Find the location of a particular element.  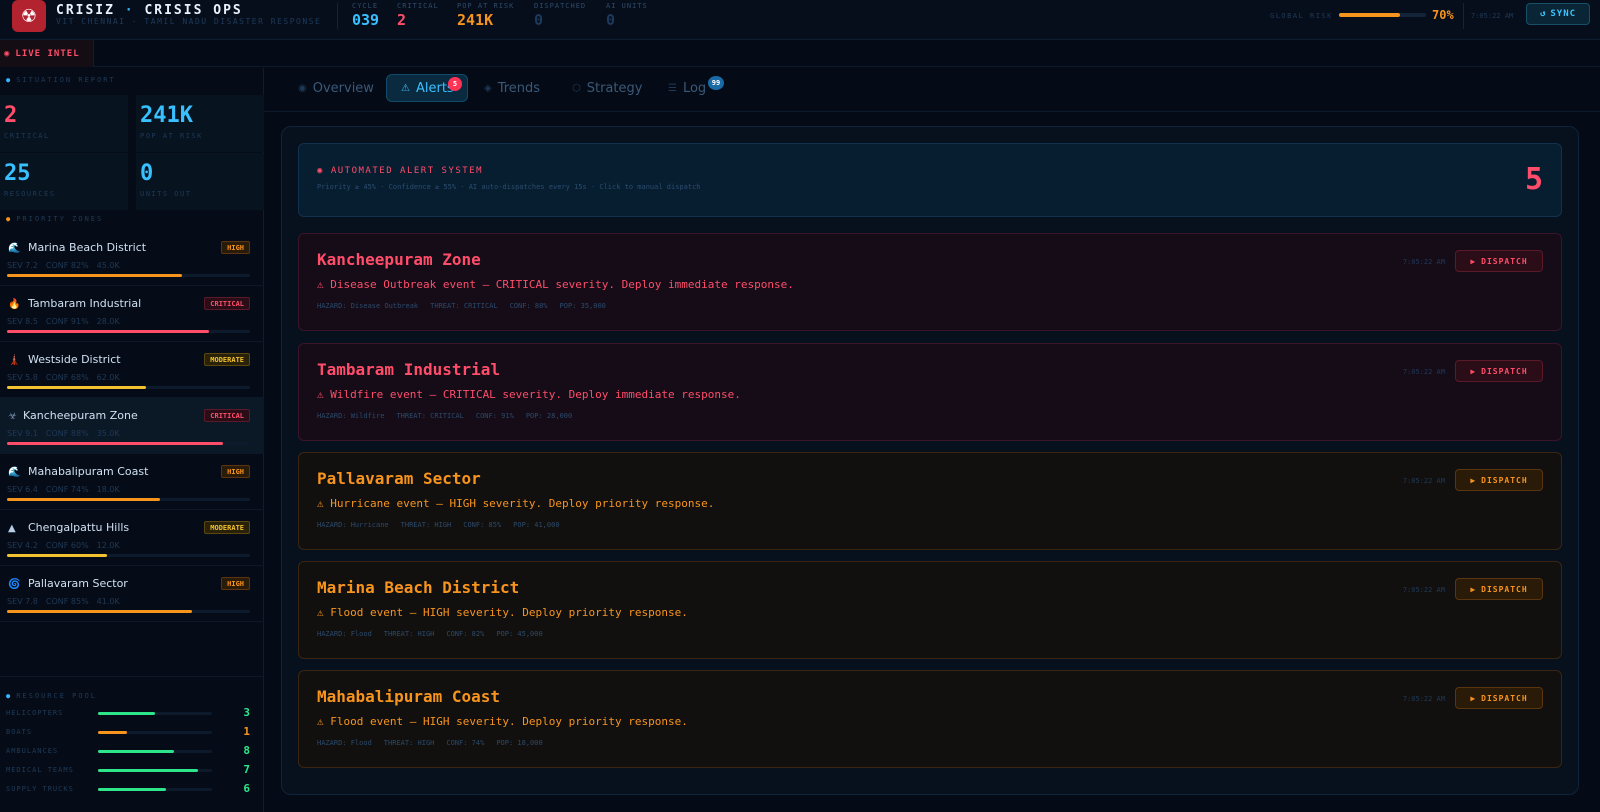

kpi-resources: 25 RESOURCES is located at coordinates (64, 181).